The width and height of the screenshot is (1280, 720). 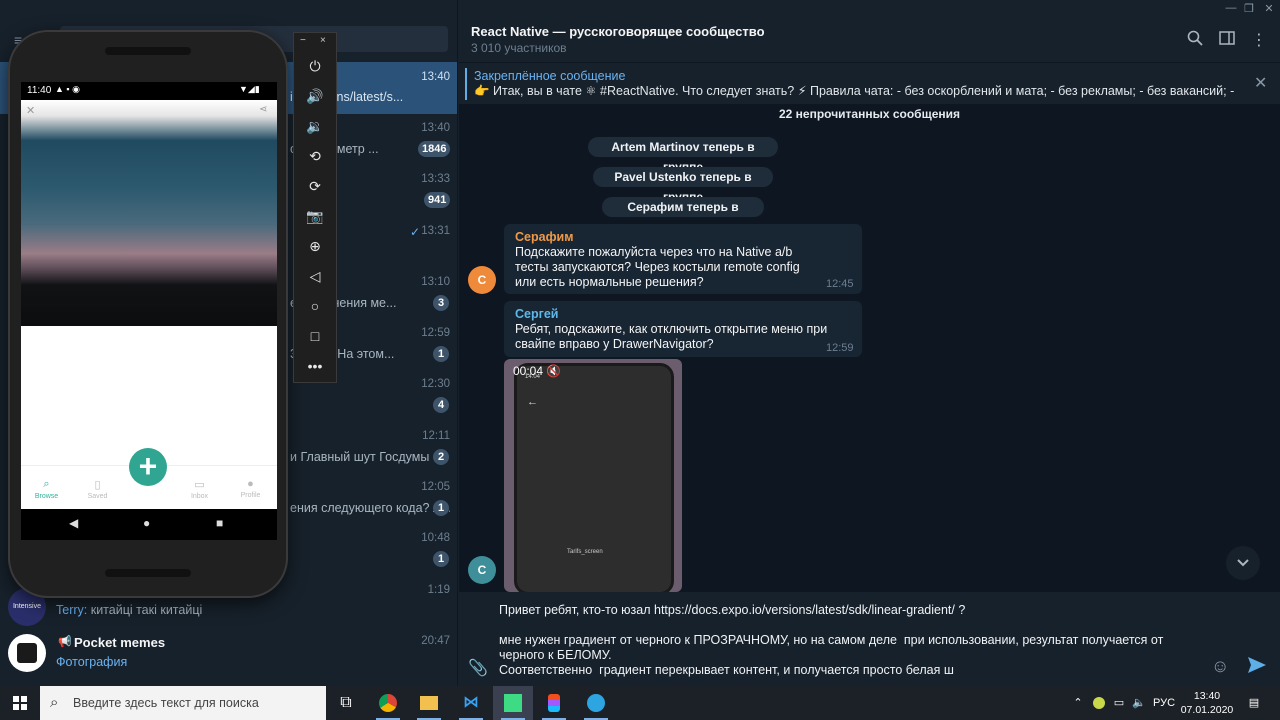 What do you see at coordinates (250, 484) in the screenshot?
I see `person-icon: ●` at bounding box center [250, 484].